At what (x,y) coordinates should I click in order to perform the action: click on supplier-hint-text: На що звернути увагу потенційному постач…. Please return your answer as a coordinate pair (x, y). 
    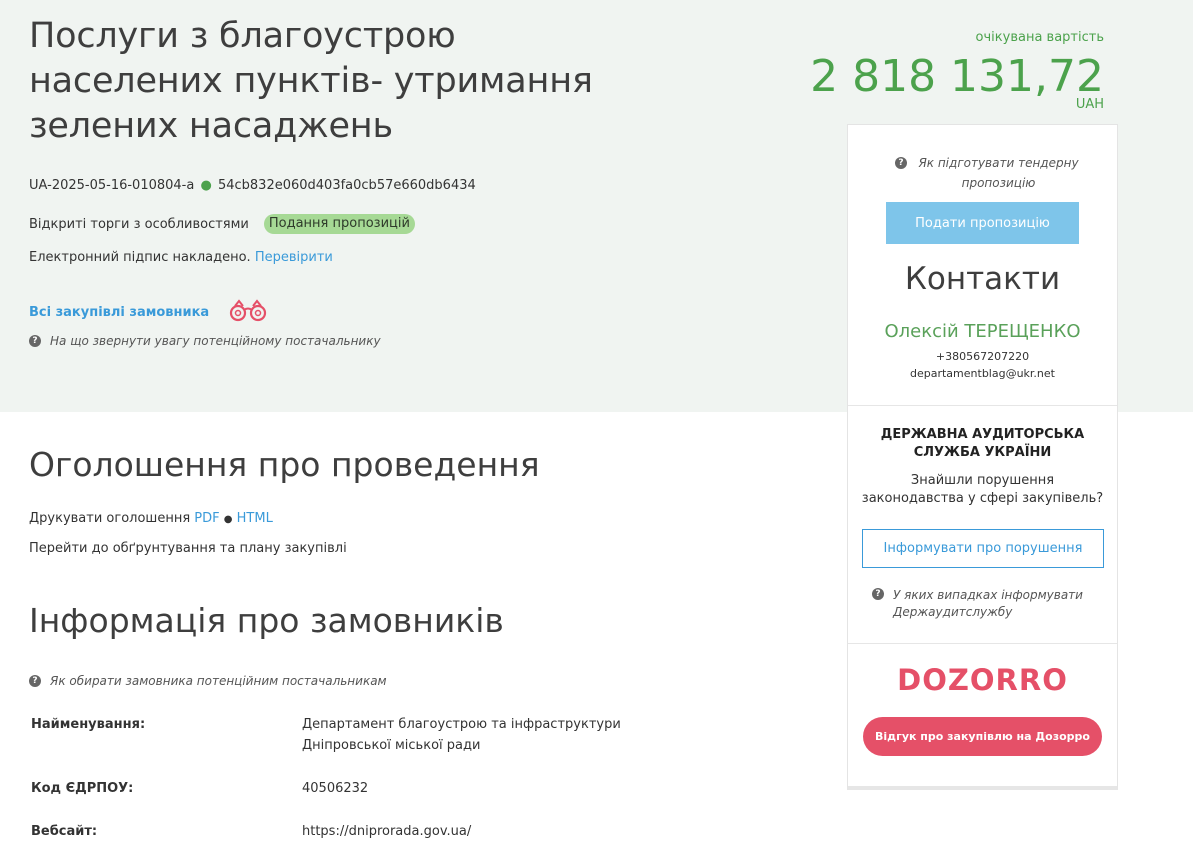
    Looking at the image, I should click on (215, 341).